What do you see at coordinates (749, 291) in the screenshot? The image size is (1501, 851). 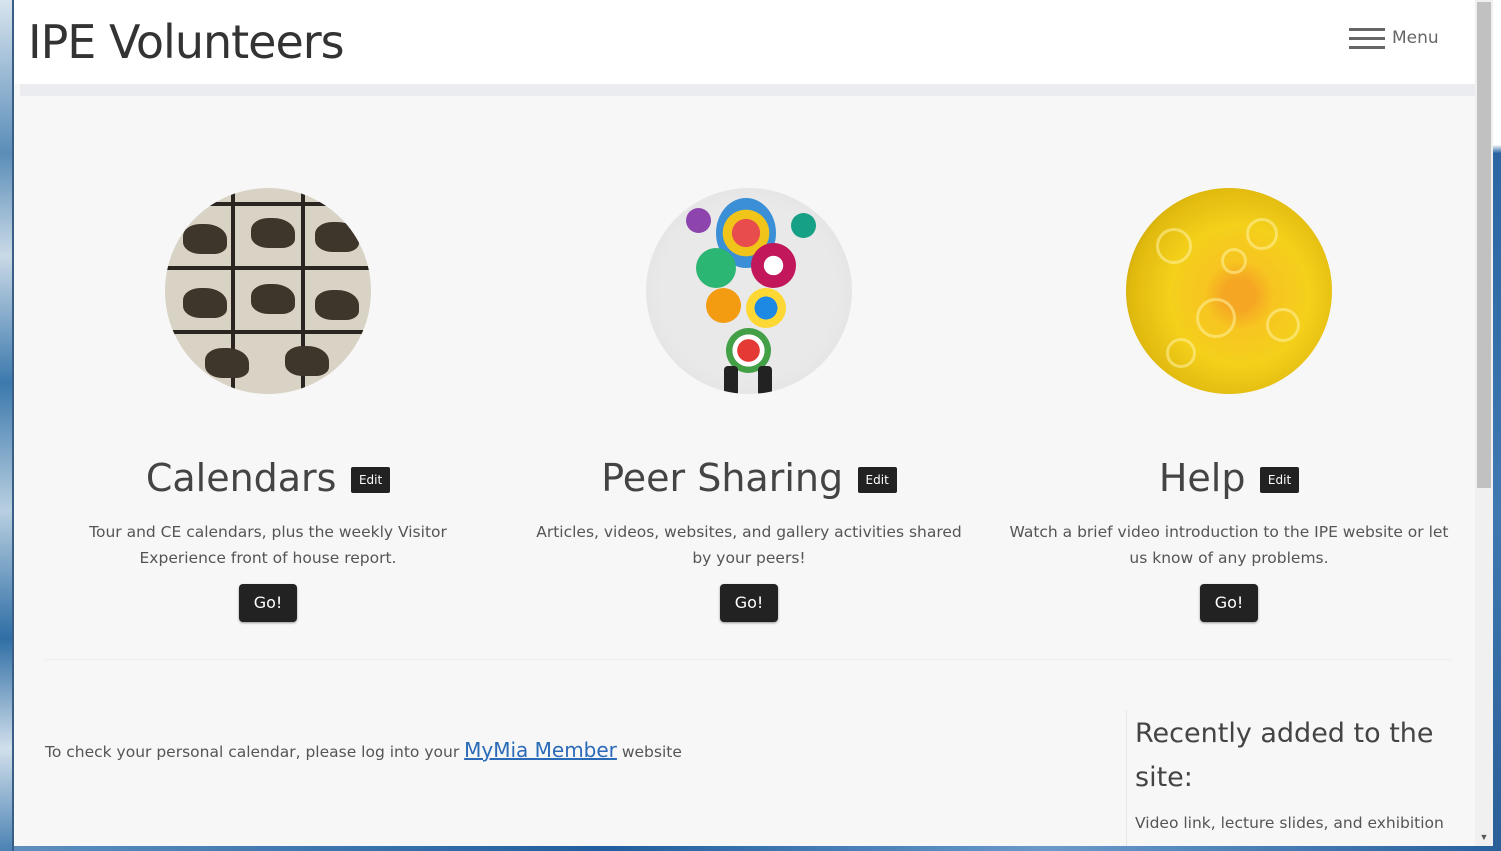 I see `peer-sharing-image` at bounding box center [749, 291].